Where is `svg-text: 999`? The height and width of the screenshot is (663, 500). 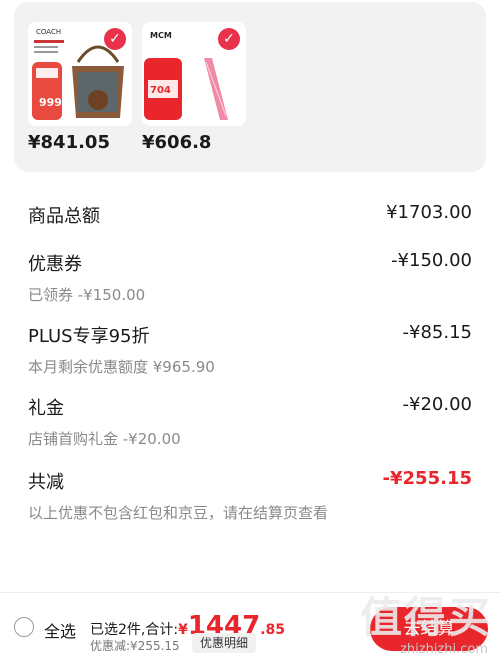 svg-text: 999 is located at coordinates (50, 102).